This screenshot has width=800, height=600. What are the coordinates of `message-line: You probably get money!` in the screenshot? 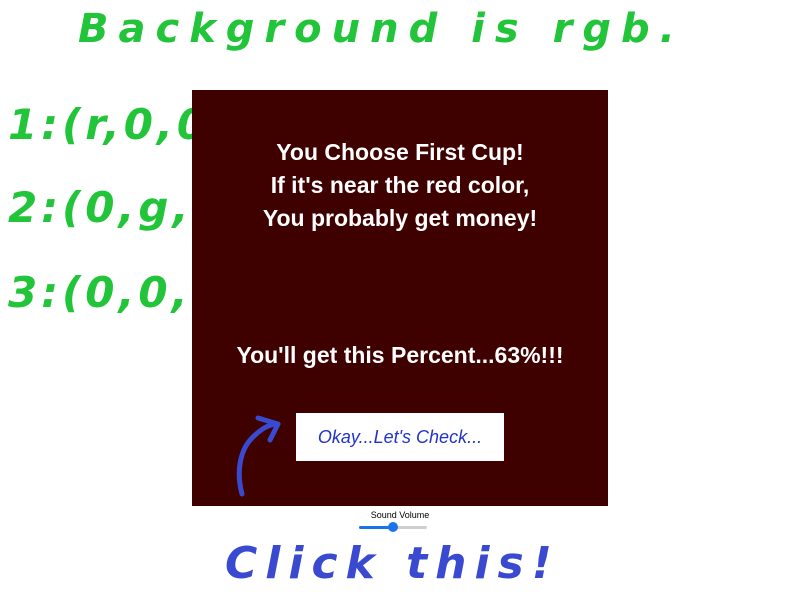 It's located at (400, 218).